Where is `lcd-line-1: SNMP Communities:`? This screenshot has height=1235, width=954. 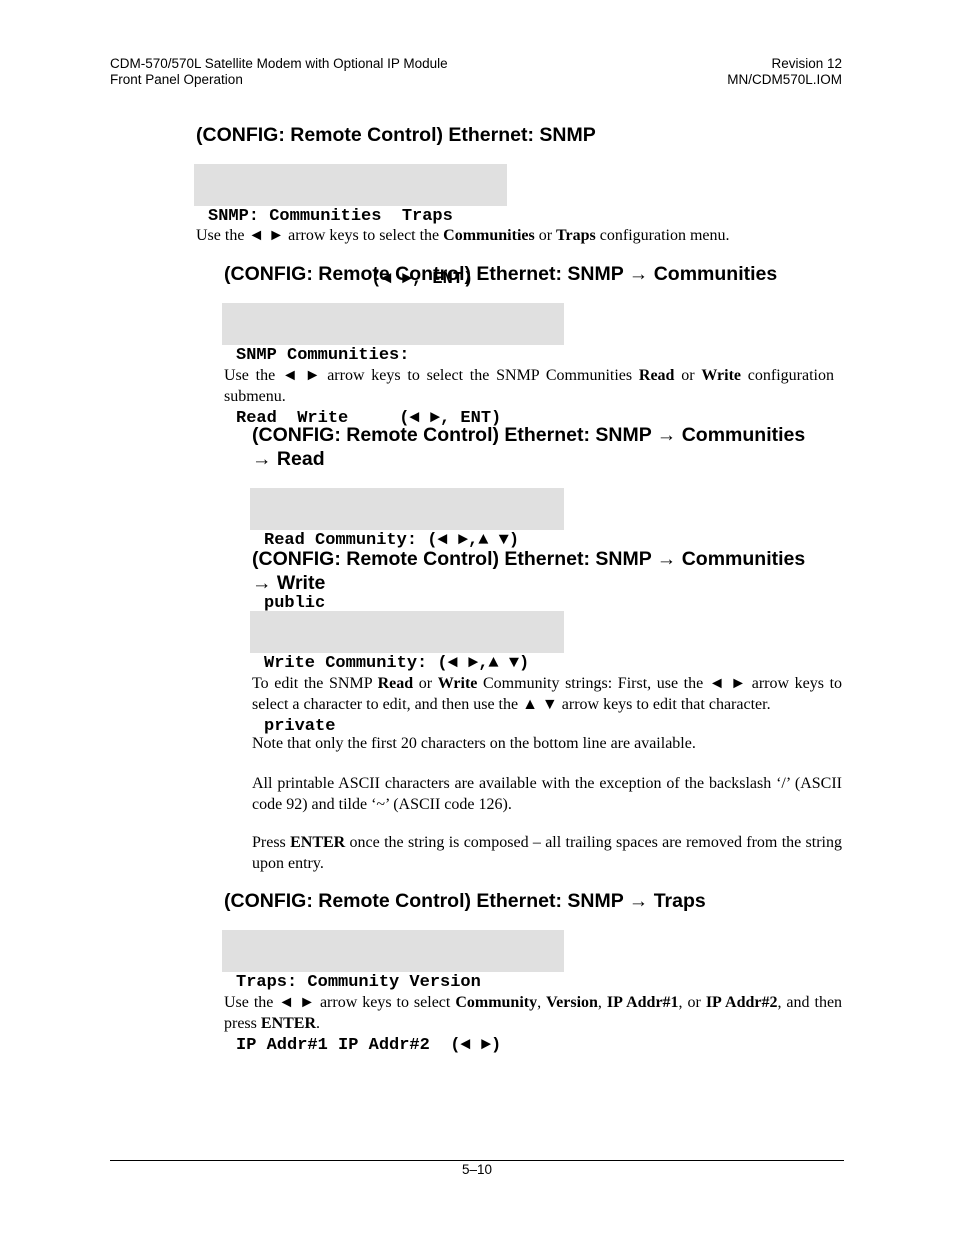 lcd-line-1: SNMP Communities: is located at coordinates (323, 355).